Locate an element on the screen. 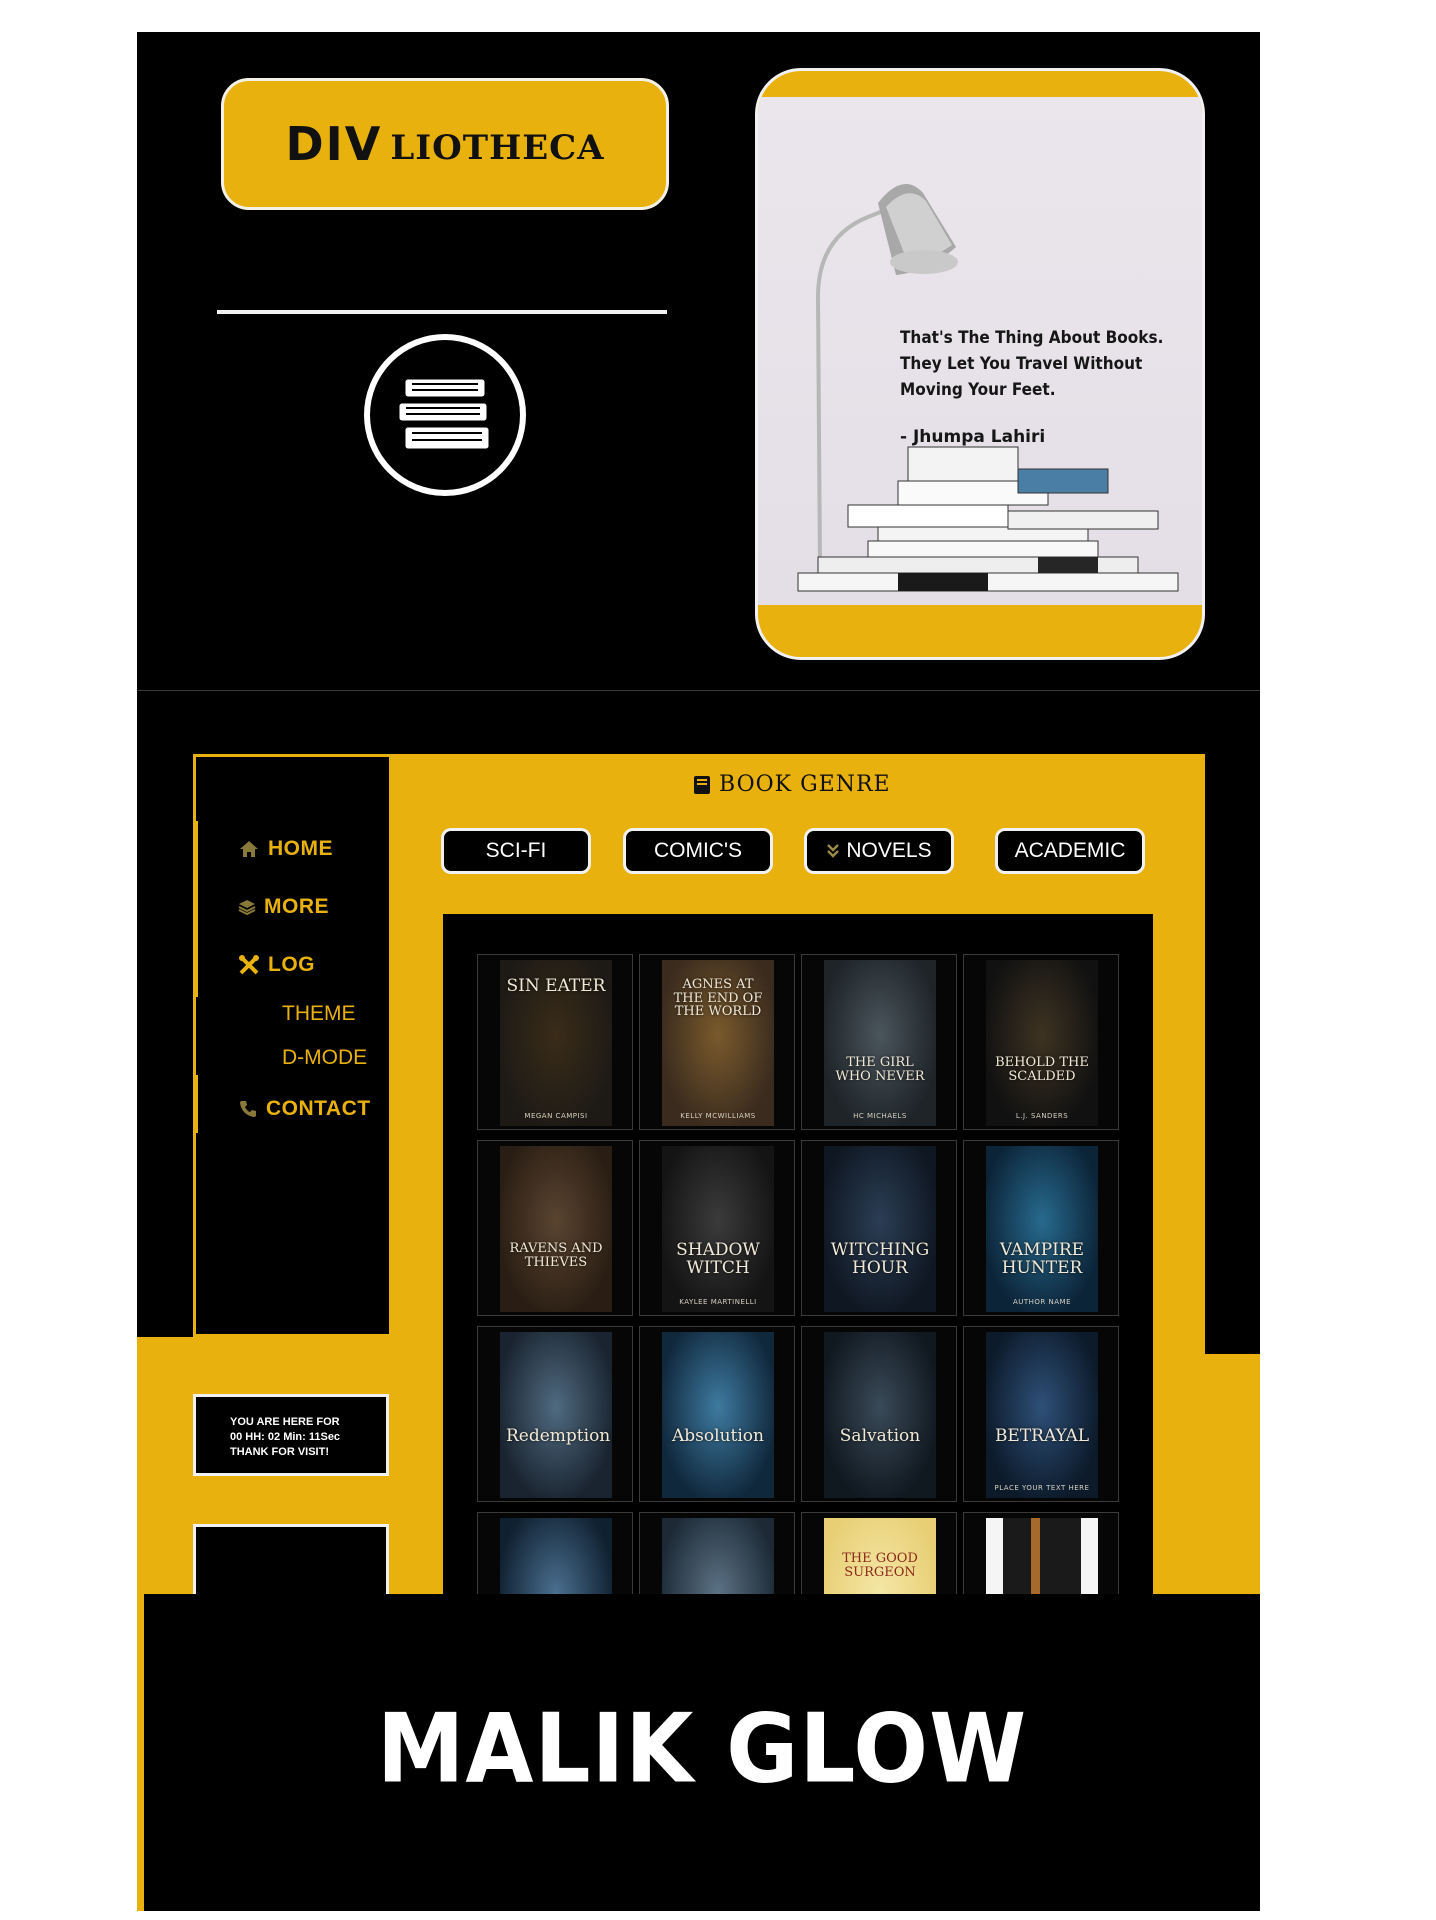 Image resolution: width=1436 pixels, height=1920 pixels. book-author: L.J. SANDERS is located at coordinates (1042, 1116).